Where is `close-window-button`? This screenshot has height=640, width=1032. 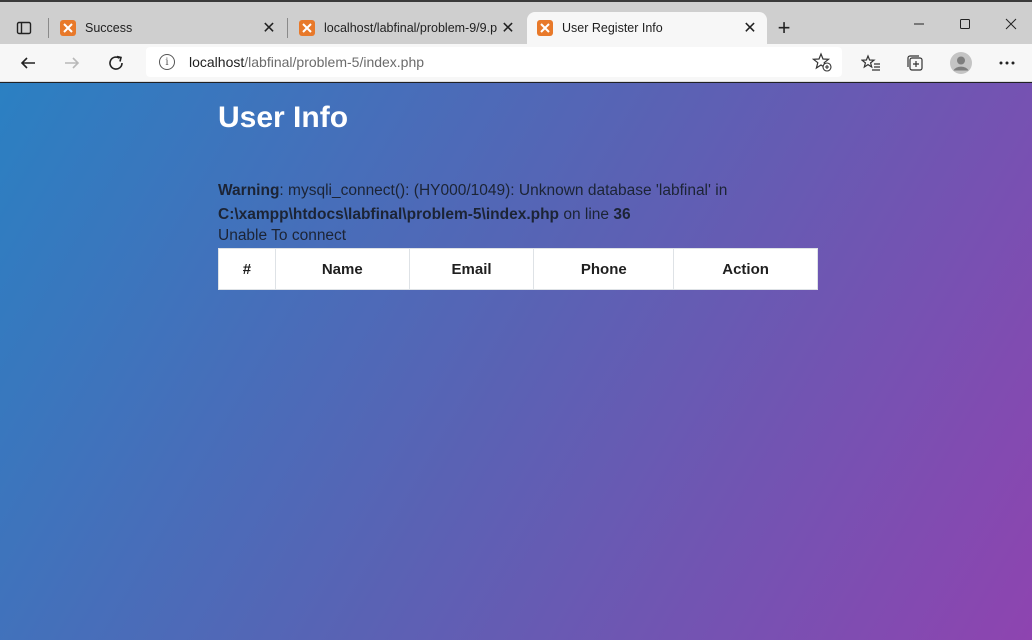
close-window-button is located at coordinates (1010, 24).